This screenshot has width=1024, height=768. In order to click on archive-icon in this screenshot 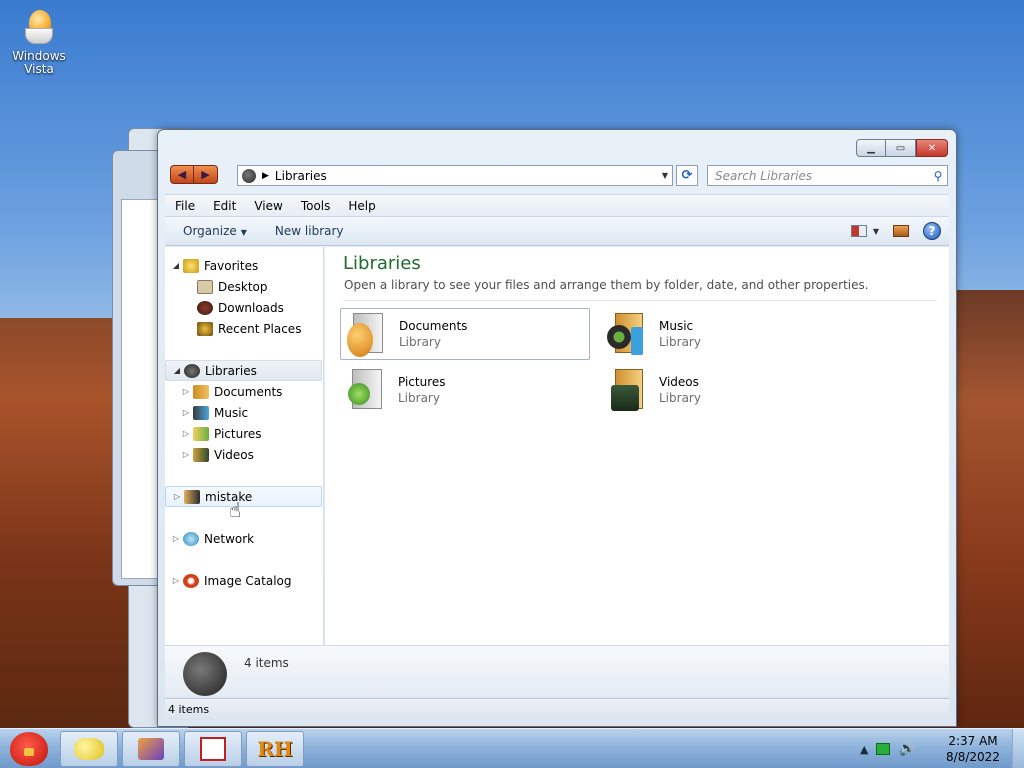, I will do `click(213, 749)`.